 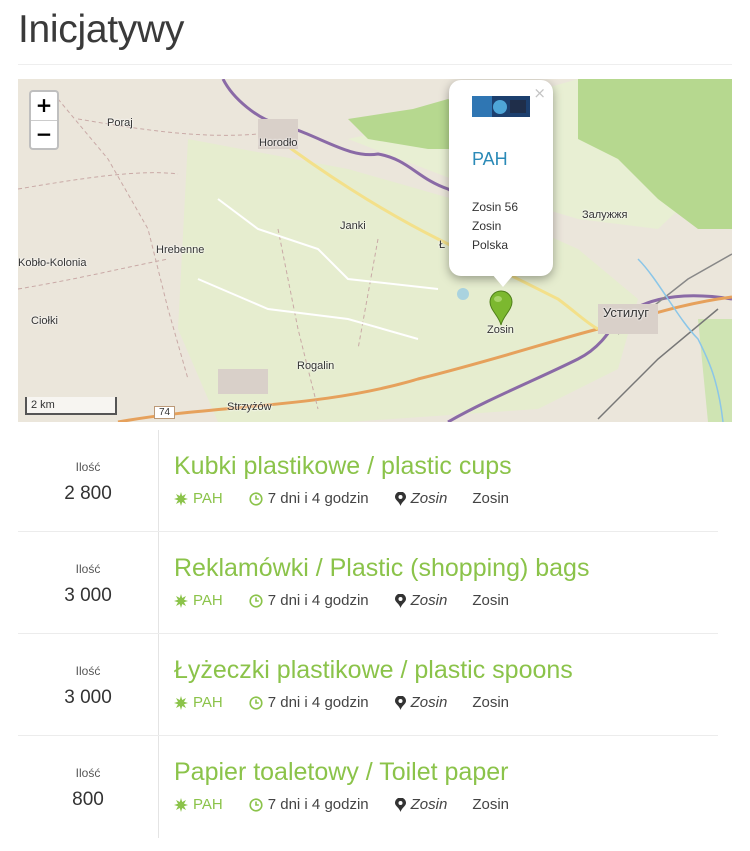 What do you see at coordinates (490, 245) in the screenshot?
I see `address-line: Polska` at bounding box center [490, 245].